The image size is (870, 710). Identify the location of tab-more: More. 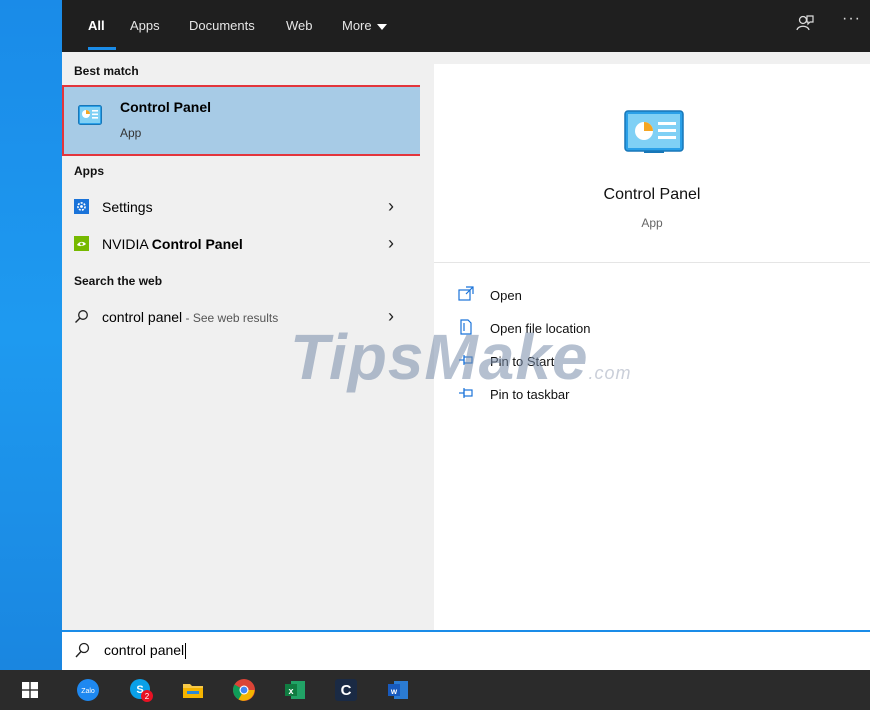
(364, 25).